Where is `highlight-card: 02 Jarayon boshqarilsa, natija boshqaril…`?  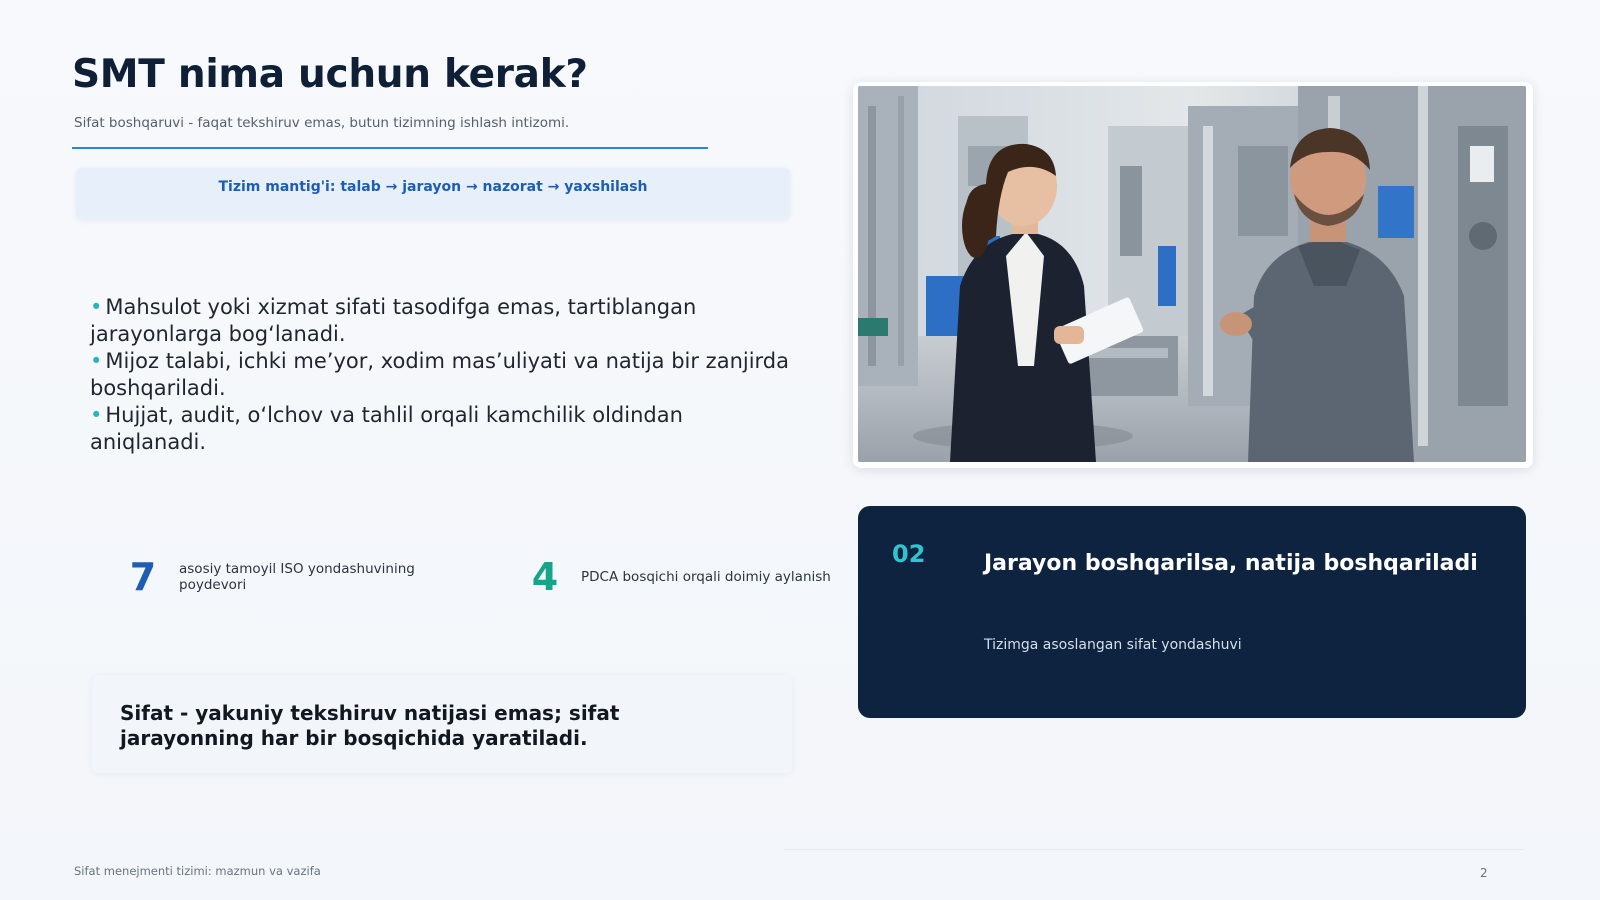 highlight-card: 02 Jarayon boshqarilsa, natija boshqaril… is located at coordinates (1192, 612).